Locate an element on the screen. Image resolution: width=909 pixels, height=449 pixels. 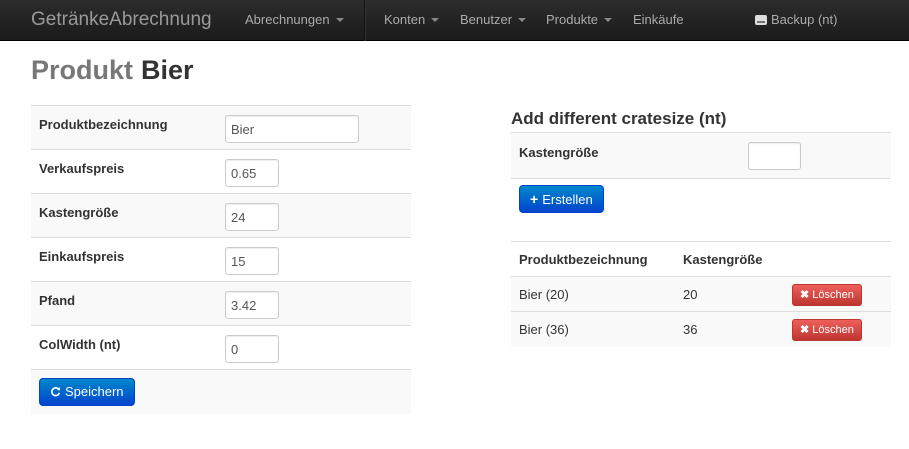
row-size: 20 is located at coordinates (690, 294).